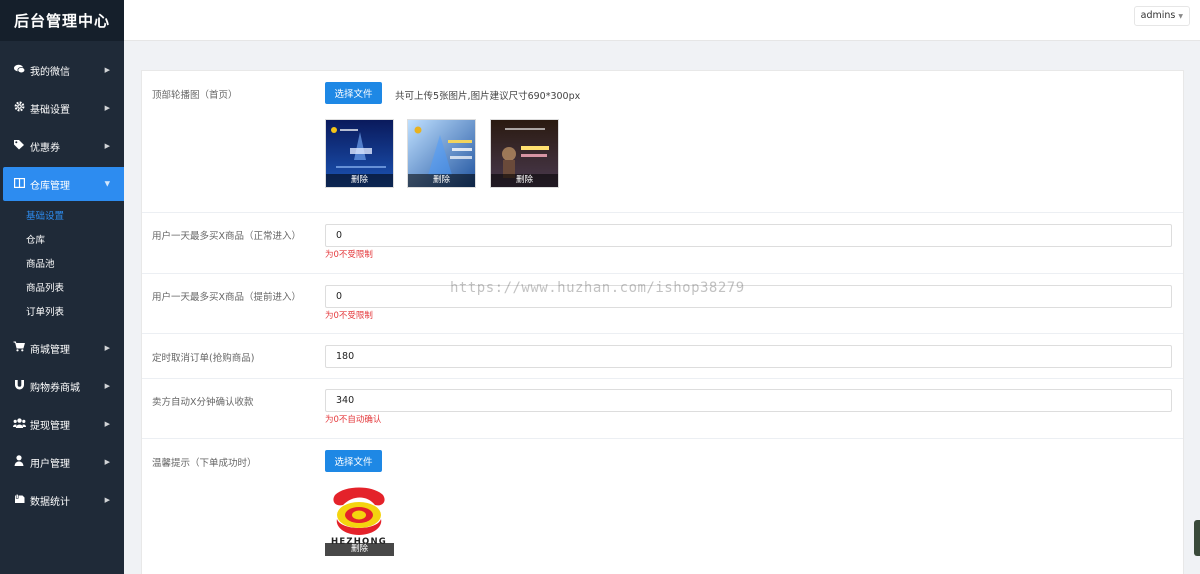  I want to click on sidebar-item-label: 我的微信, so click(50, 72).